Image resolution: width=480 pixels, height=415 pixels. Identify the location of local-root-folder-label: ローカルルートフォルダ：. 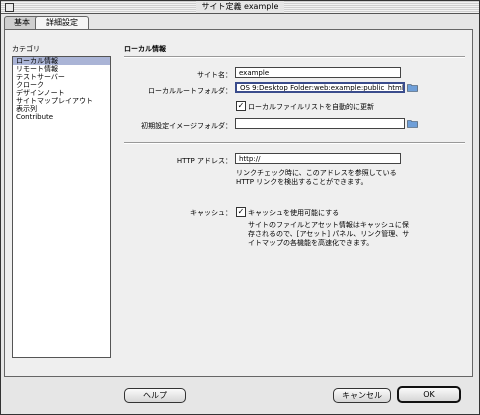
(190, 91).